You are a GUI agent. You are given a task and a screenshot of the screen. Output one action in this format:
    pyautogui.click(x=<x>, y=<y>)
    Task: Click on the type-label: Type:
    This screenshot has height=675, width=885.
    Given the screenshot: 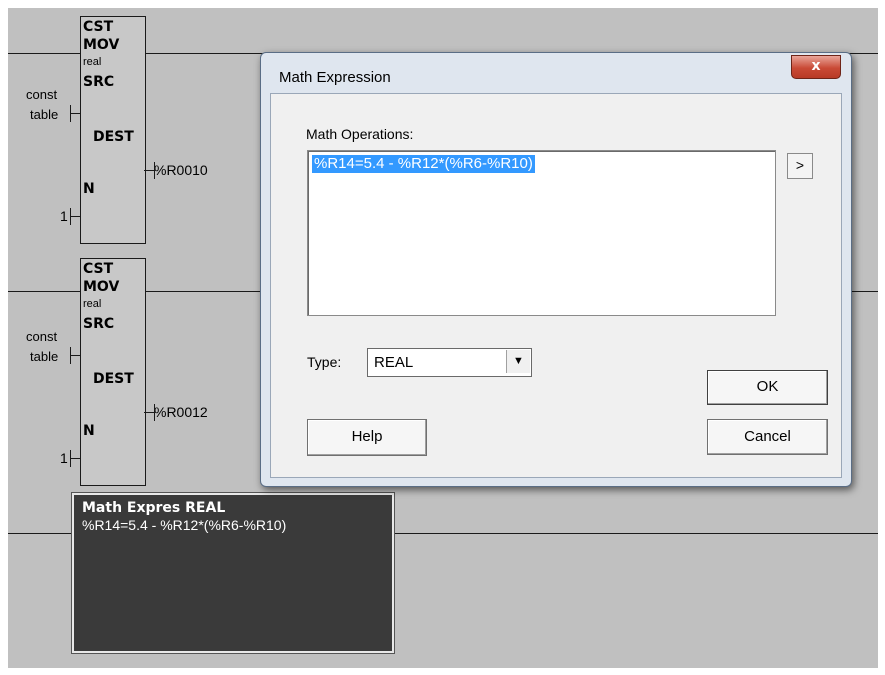 What is the action you would take?
    pyautogui.click(x=324, y=362)
    